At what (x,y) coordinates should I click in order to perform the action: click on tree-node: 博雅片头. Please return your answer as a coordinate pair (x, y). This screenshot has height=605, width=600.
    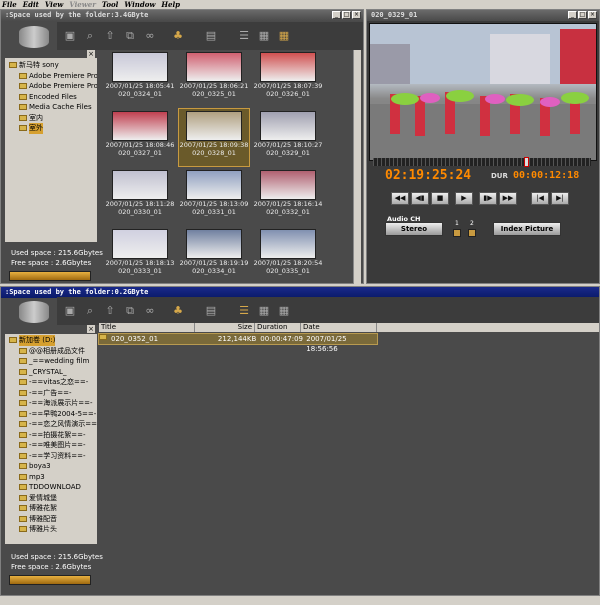
    Looking at the image, I should click on (51, 529).